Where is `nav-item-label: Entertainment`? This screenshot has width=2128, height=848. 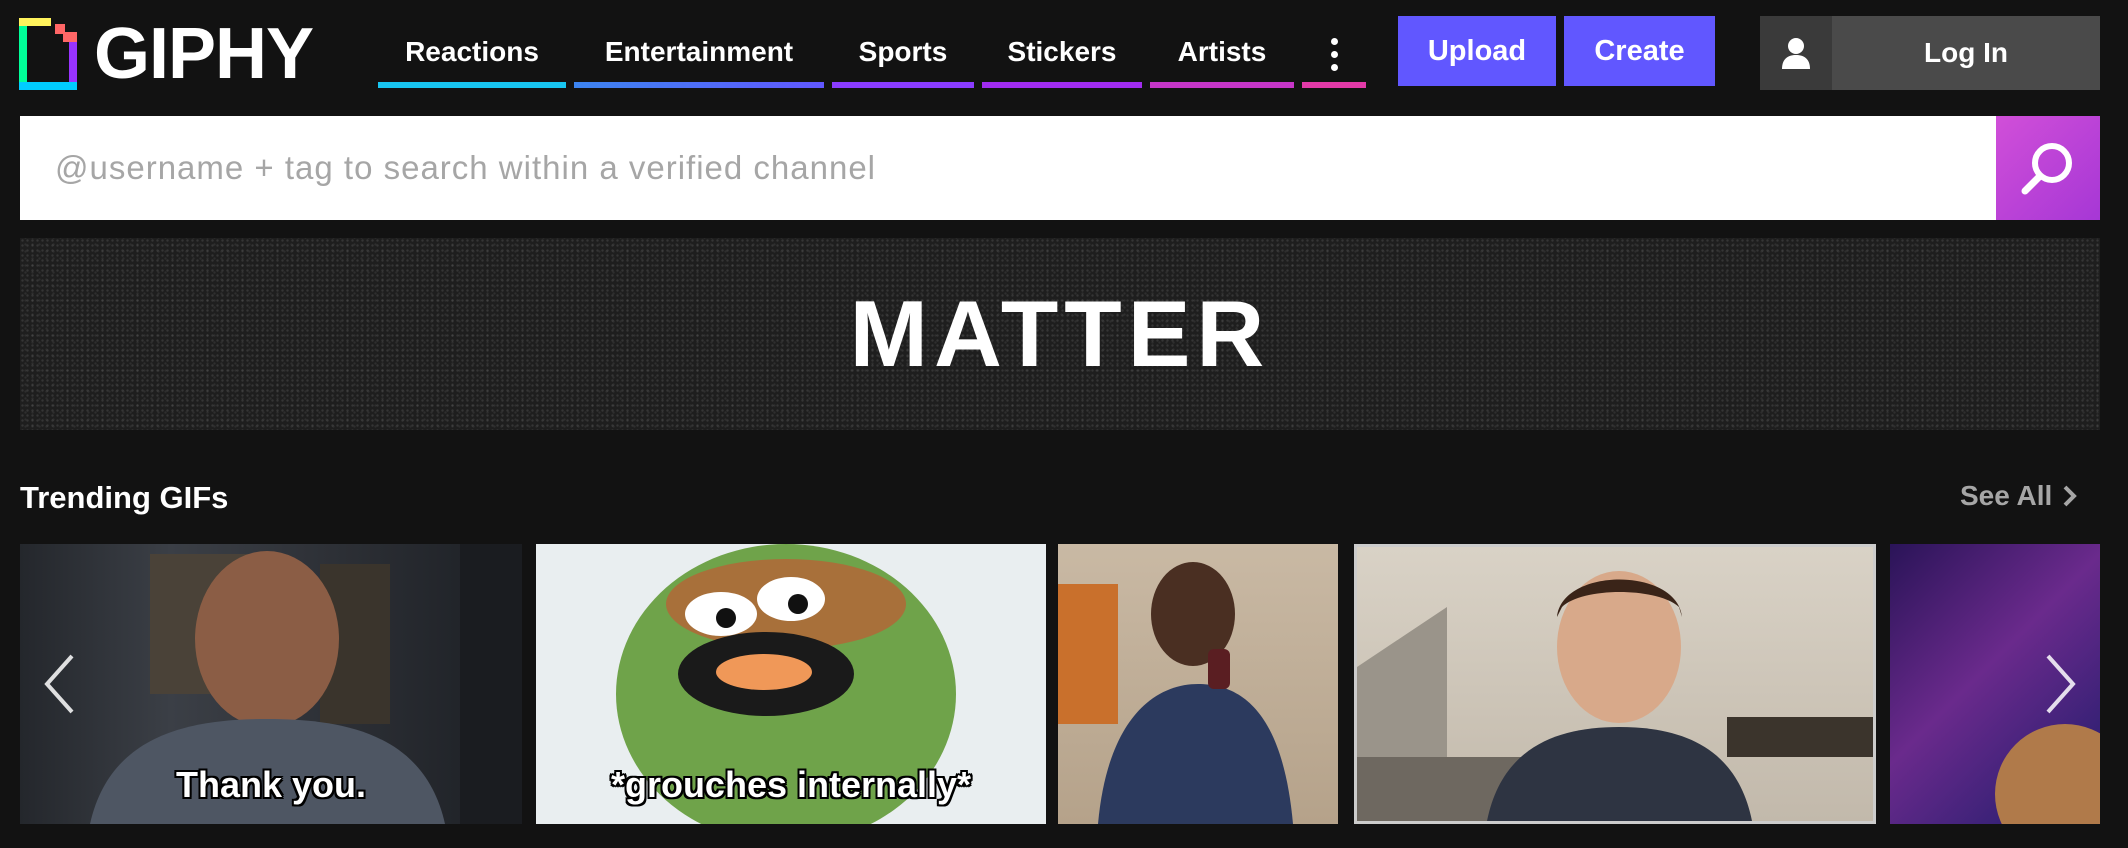 nav-item-label: Entertainment is located at coordinates (699, 51).